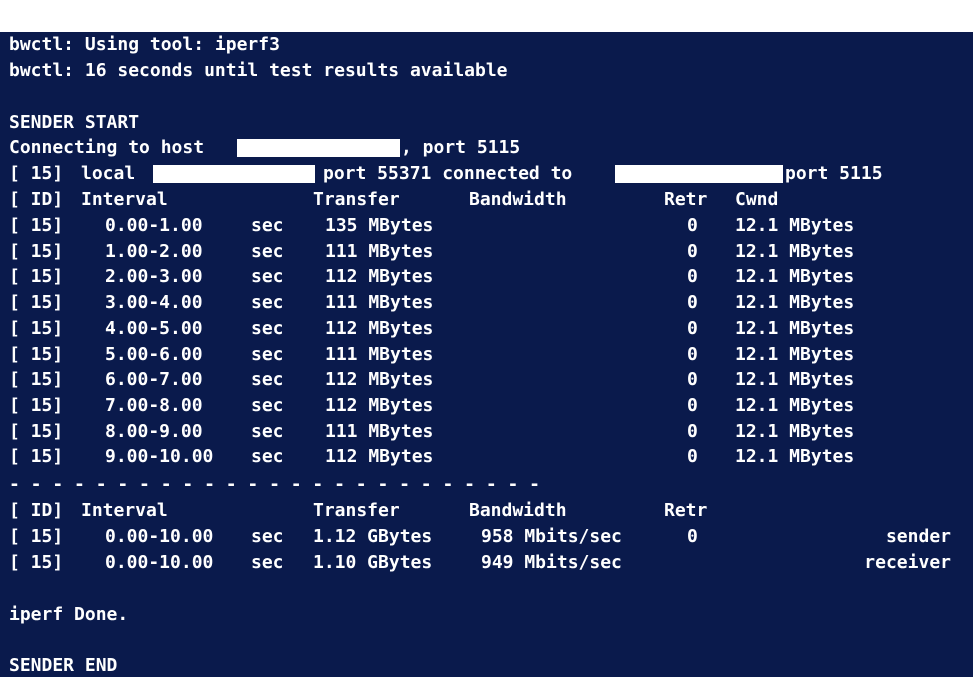 The height and width of the screenshot is (677, 973). What do you see at coordinates (373, 536) in the screenshot?
I see `summary-transfer: 1.12 GBytes` at bounding box center [373, 536].